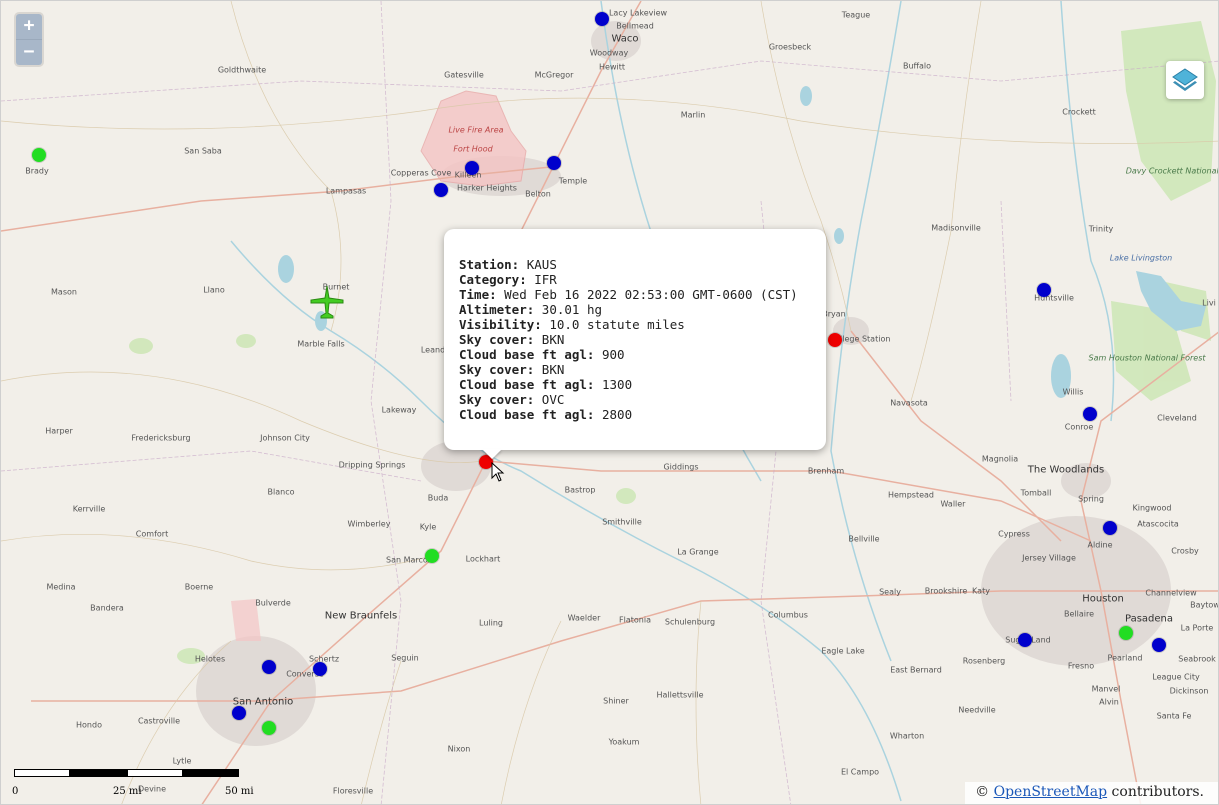 Image resolution: width=1219 pixels, height=805 pixels. I want to click on place-label: Flatonia, so click(635, 620).